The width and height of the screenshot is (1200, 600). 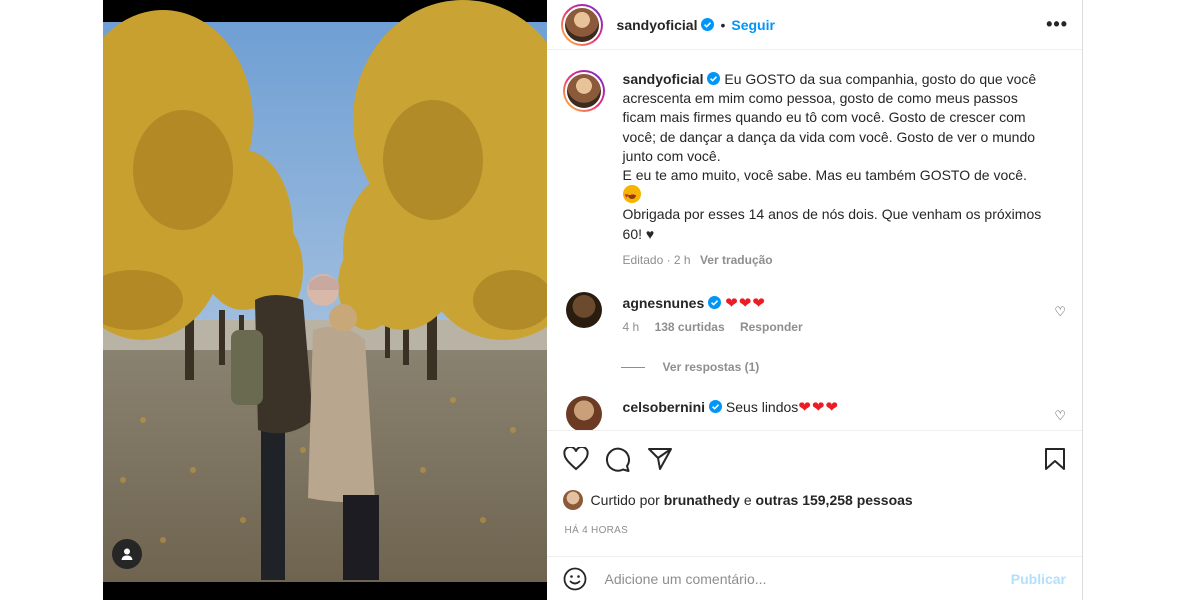 I want to click on comment-item: celsobernini Seus lindos❤❤❤ ♡, so click(x=814, y=413).